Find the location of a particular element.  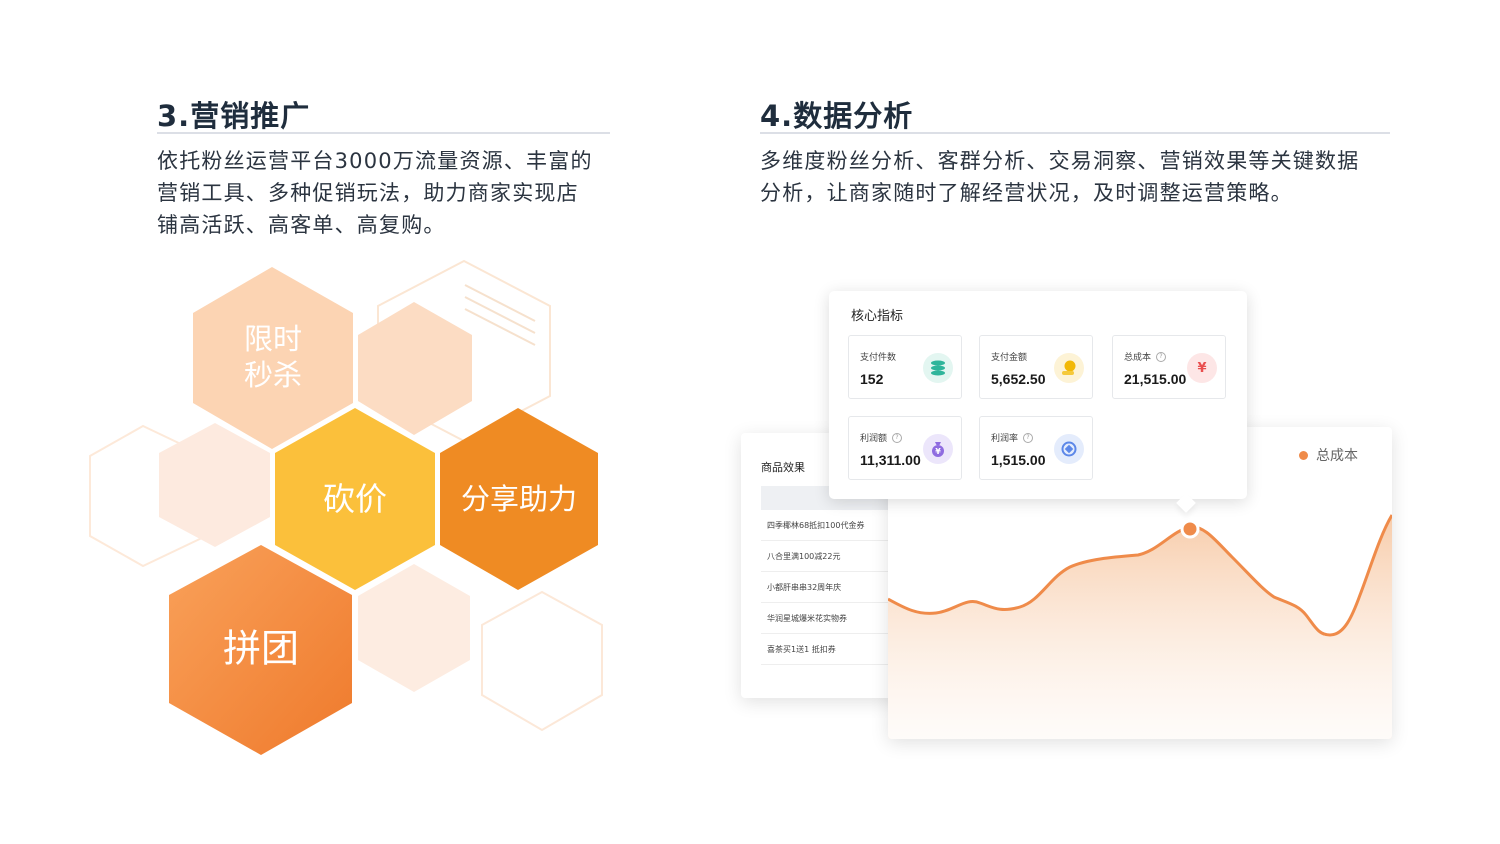

analytics-title: 4.数据分析 is located at coordinates (837, 116).